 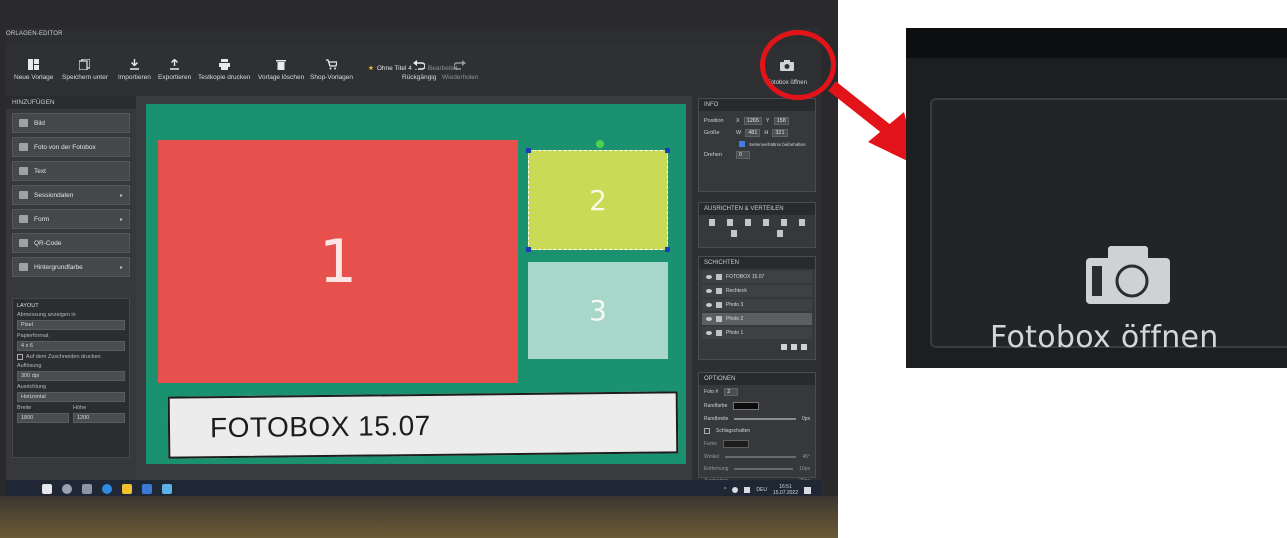 What do you see at coordinates (757, 291) in the screenshot?
I see `layer-row: Rechteck` at bounding box center [757, 291].